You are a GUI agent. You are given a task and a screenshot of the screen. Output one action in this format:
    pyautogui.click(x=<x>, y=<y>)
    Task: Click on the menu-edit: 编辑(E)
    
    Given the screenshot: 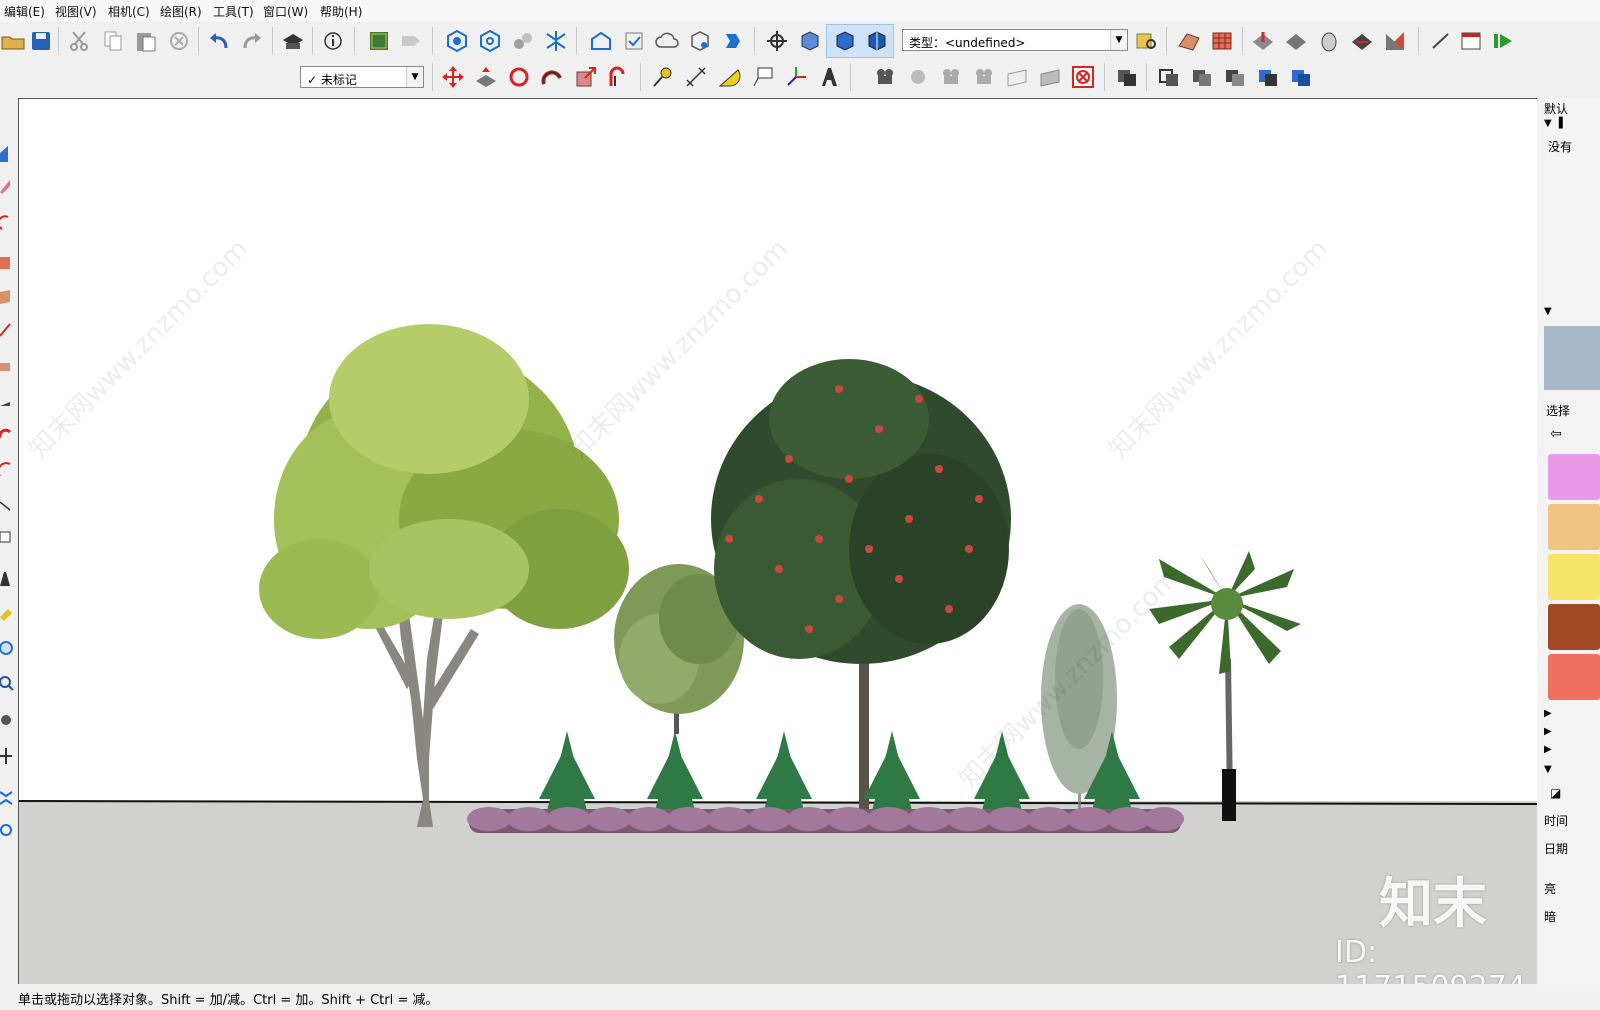 What is the action you would take?
    pyautogui.click(x=24, y=11)
    